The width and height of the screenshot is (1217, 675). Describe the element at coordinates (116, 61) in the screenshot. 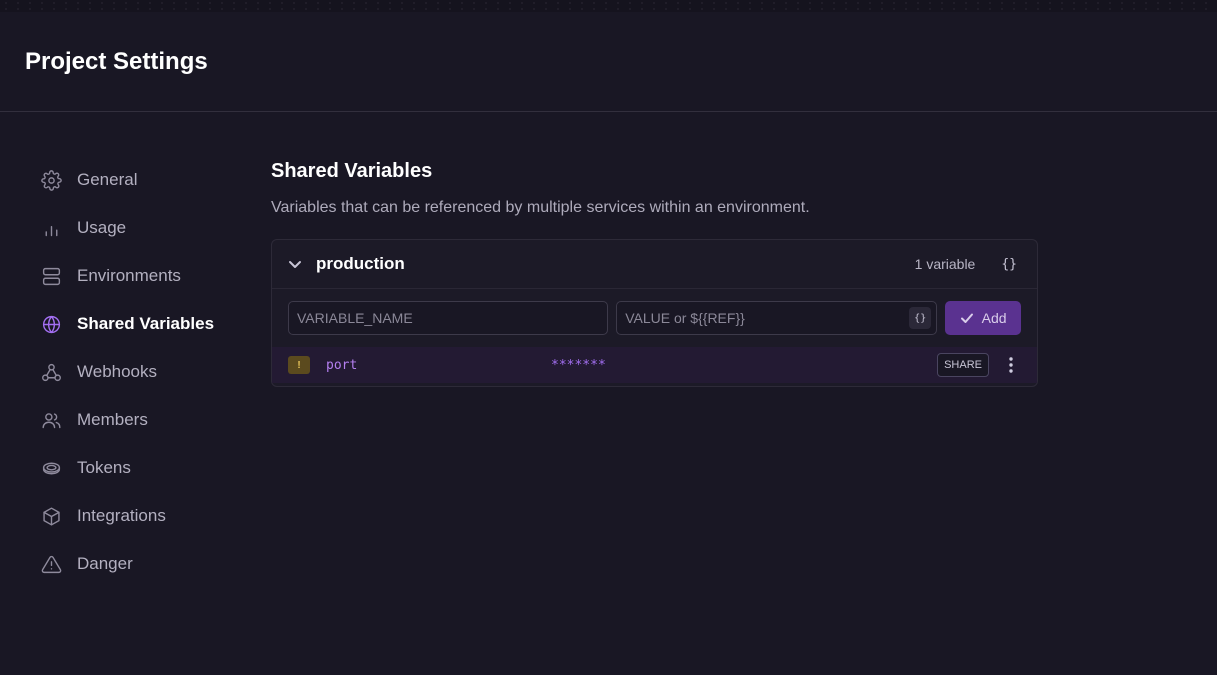

I see `page-title: Project Settings` at that location.